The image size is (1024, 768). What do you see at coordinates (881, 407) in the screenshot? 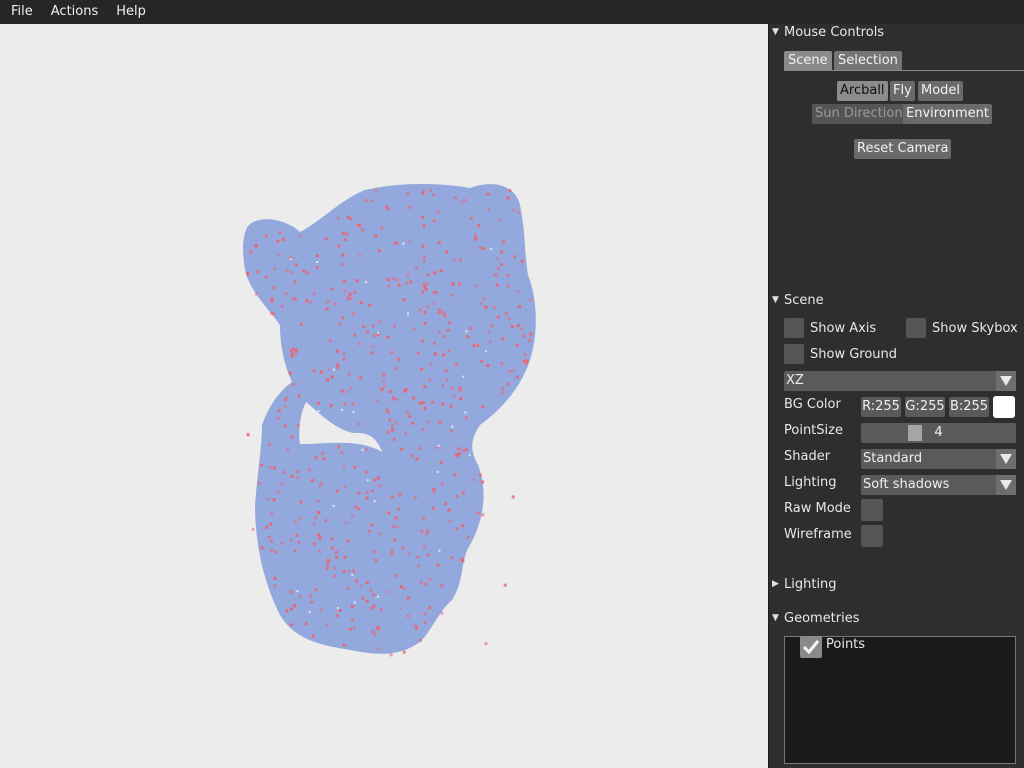
I see `bg-red-field: R:255` at bounding box center [881, 407].